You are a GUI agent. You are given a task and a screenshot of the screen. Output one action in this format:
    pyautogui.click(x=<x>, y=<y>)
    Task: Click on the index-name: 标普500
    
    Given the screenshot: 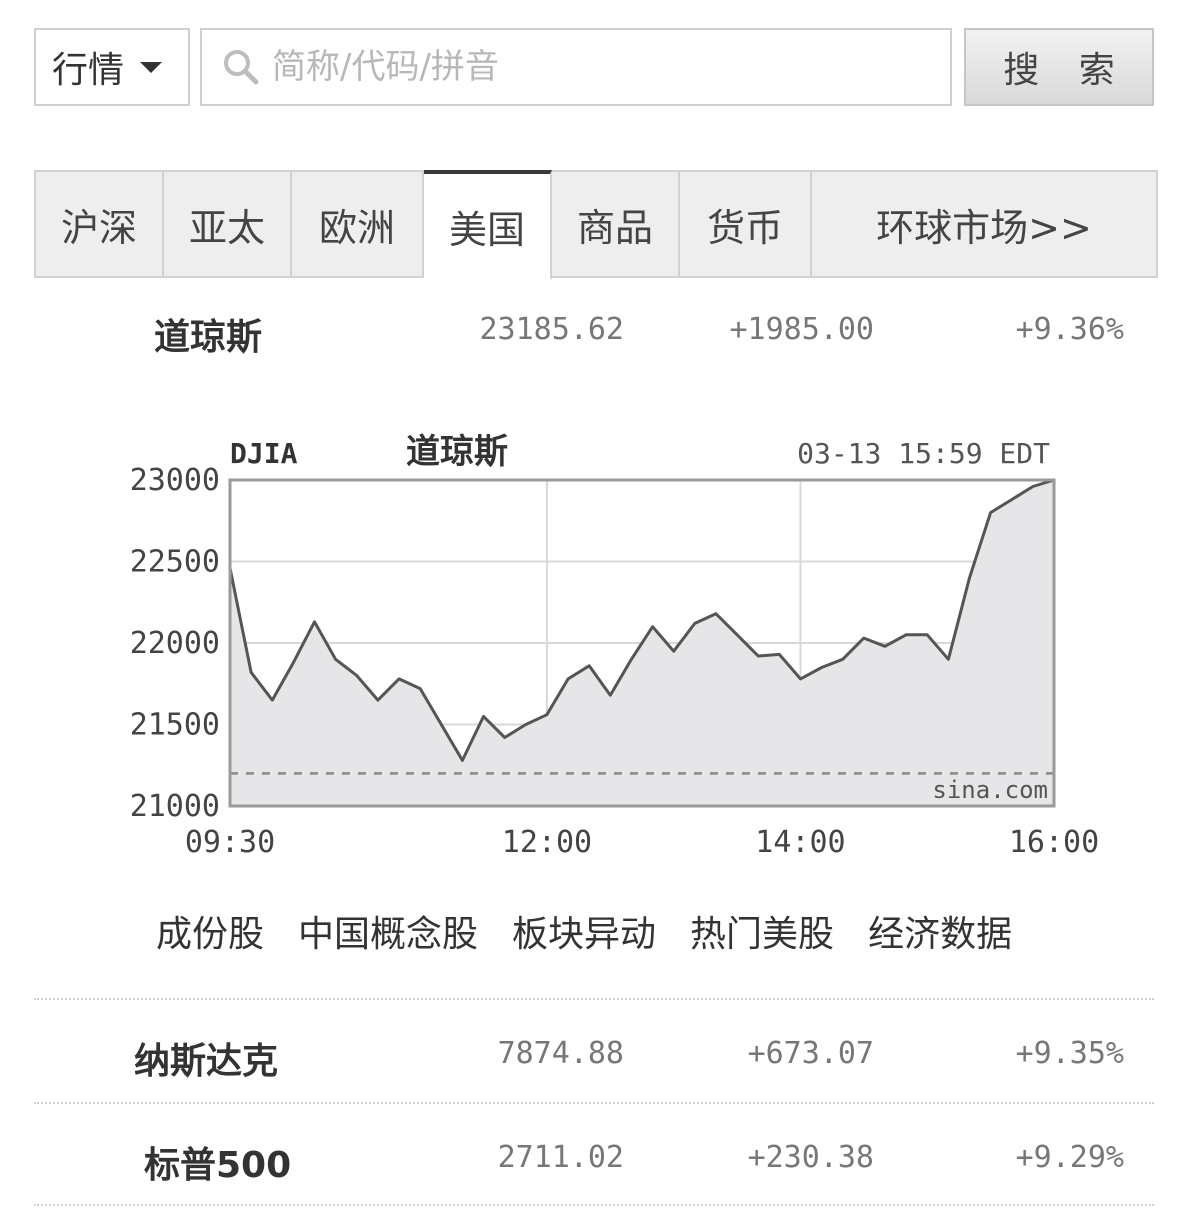 What is the action you would take?
    pyautogui.click(x=218, y=1165)
    